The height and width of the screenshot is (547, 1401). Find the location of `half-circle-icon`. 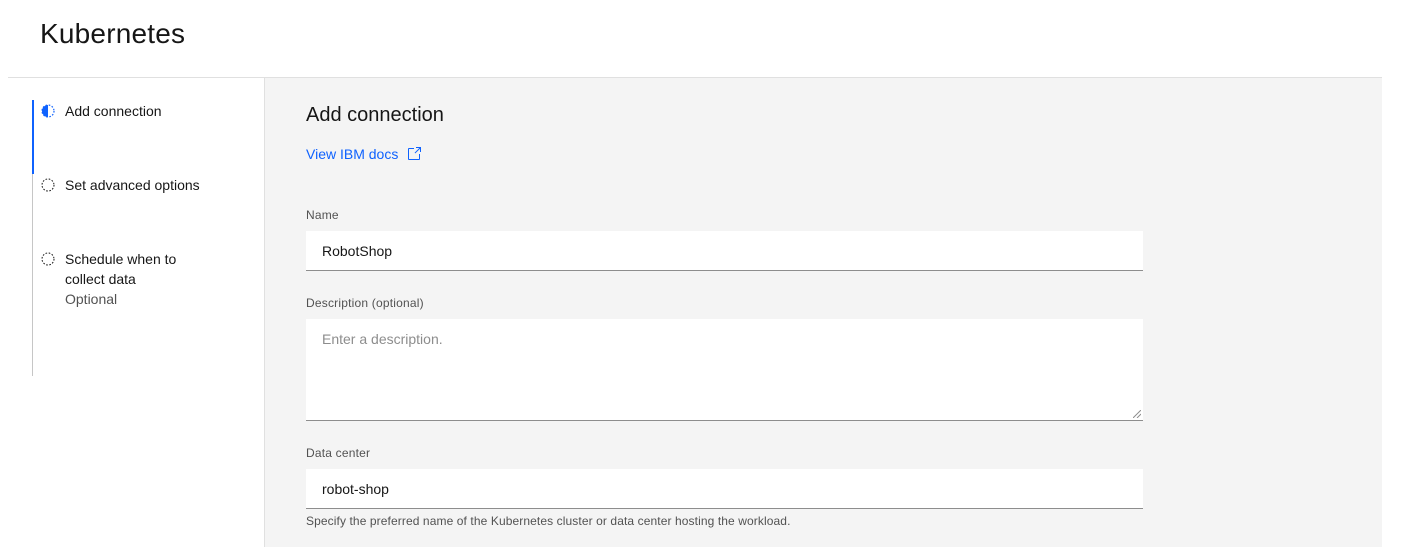

half-circle-icon is located at coordinates (48, 111).